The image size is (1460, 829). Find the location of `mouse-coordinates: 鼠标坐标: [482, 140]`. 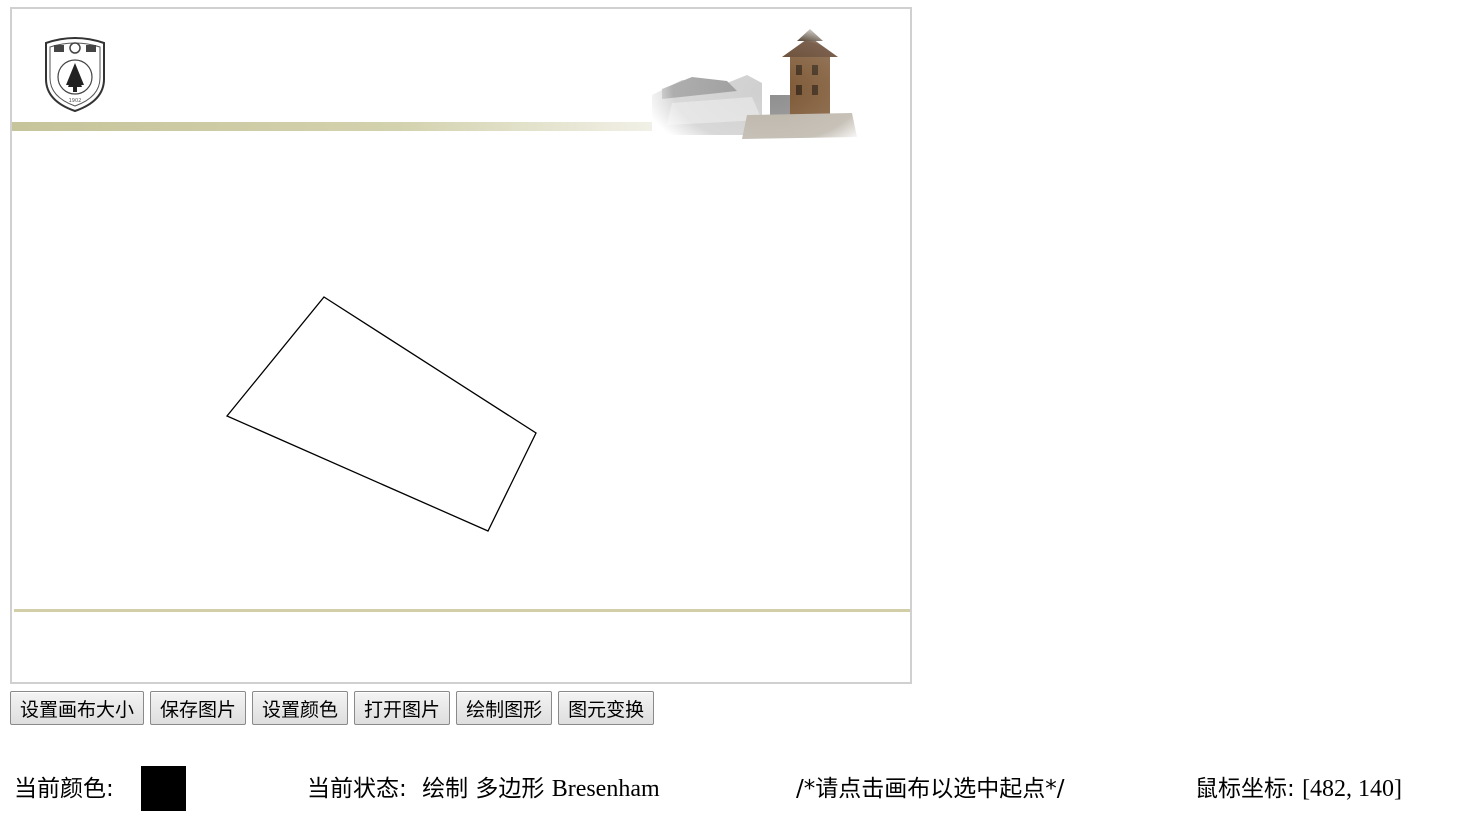

mouse-coordinates: 鼠标坐标: [482, 140] is located at coordinates (1298, 789).